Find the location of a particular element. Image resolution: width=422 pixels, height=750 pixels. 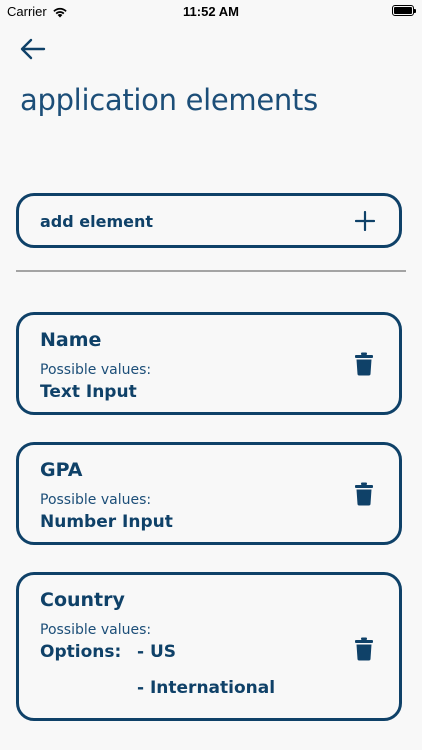

element-name: Country is located at coordinates (82, 600).